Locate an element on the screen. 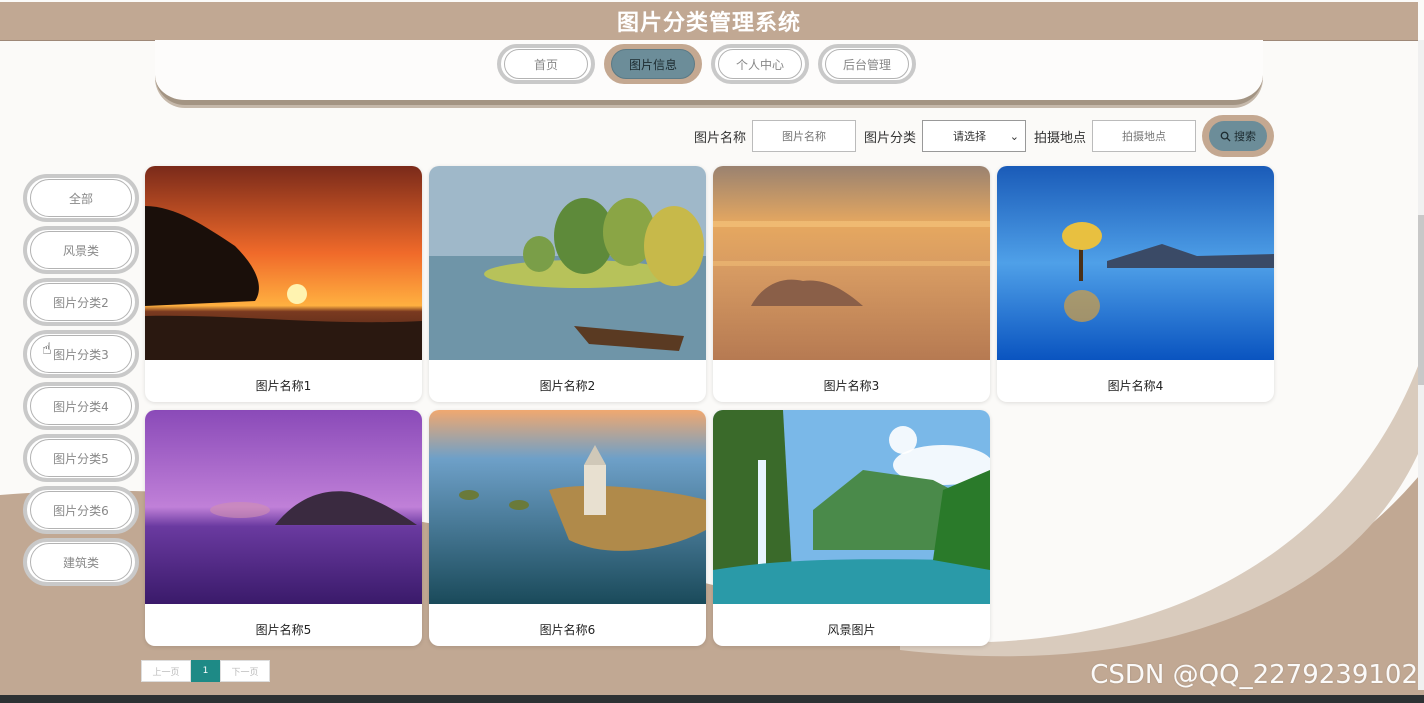  nav-personal-center-label: 个人中心 is located at coordinates (760, 64).